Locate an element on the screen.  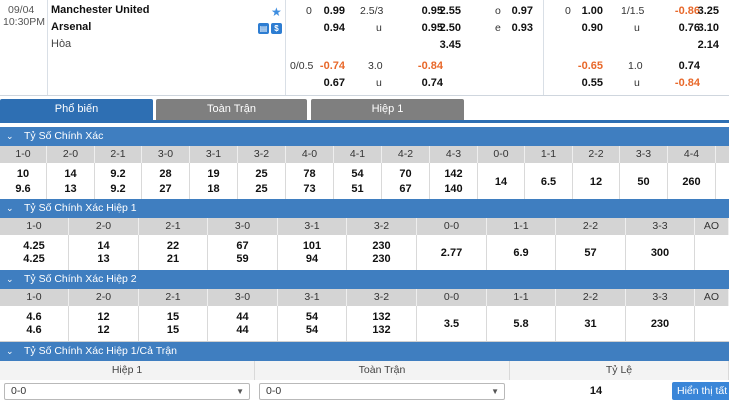
h1-ou-line: 1/1.5 is located at coordinates (633, 11).